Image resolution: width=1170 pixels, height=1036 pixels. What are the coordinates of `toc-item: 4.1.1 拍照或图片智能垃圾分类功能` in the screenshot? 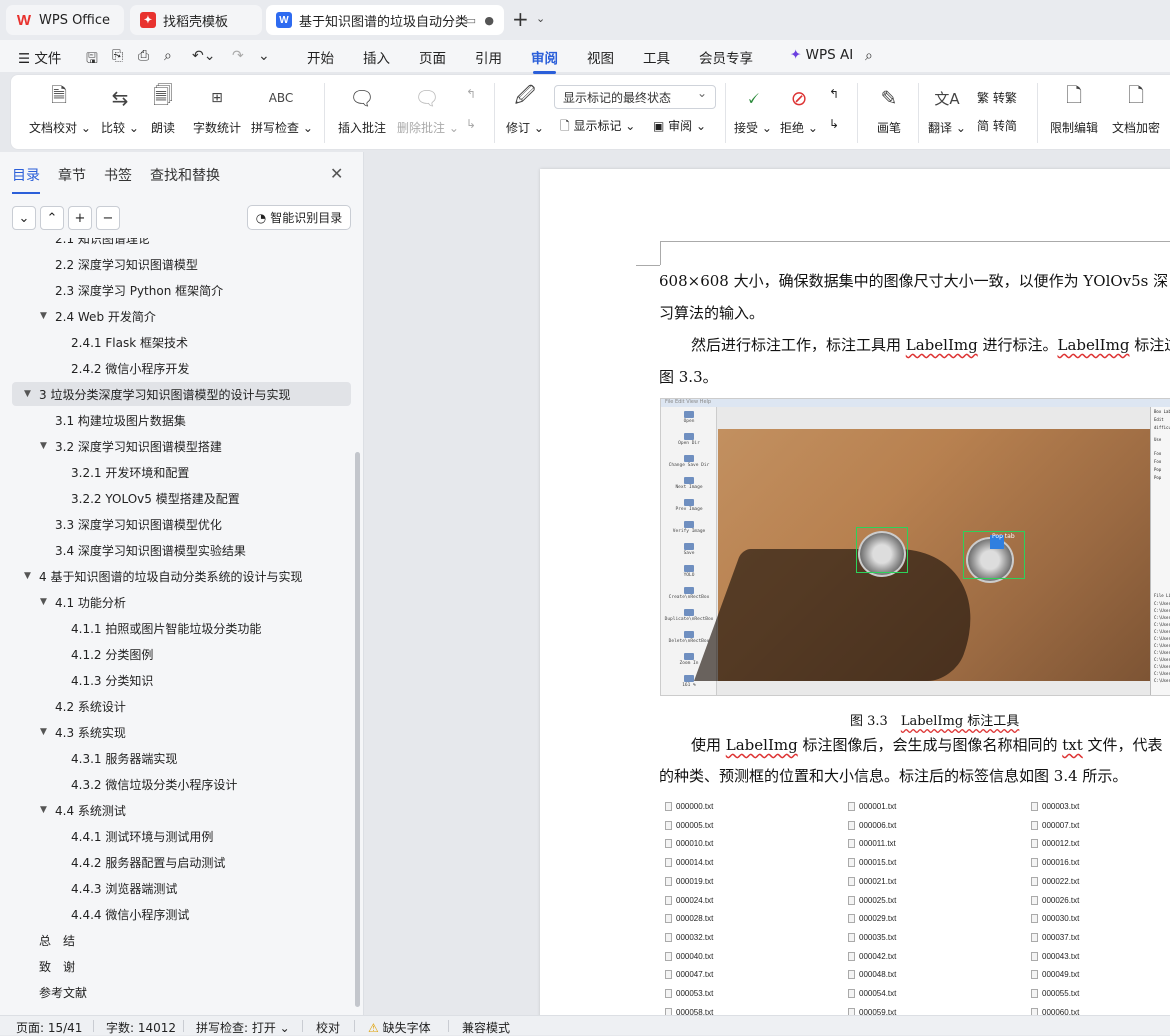 It's located at (181, 628).